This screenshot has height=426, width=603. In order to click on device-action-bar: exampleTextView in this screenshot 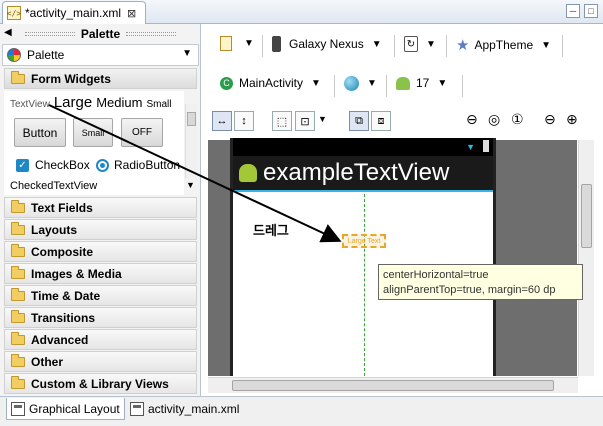, I will do `click(363, 174)`.